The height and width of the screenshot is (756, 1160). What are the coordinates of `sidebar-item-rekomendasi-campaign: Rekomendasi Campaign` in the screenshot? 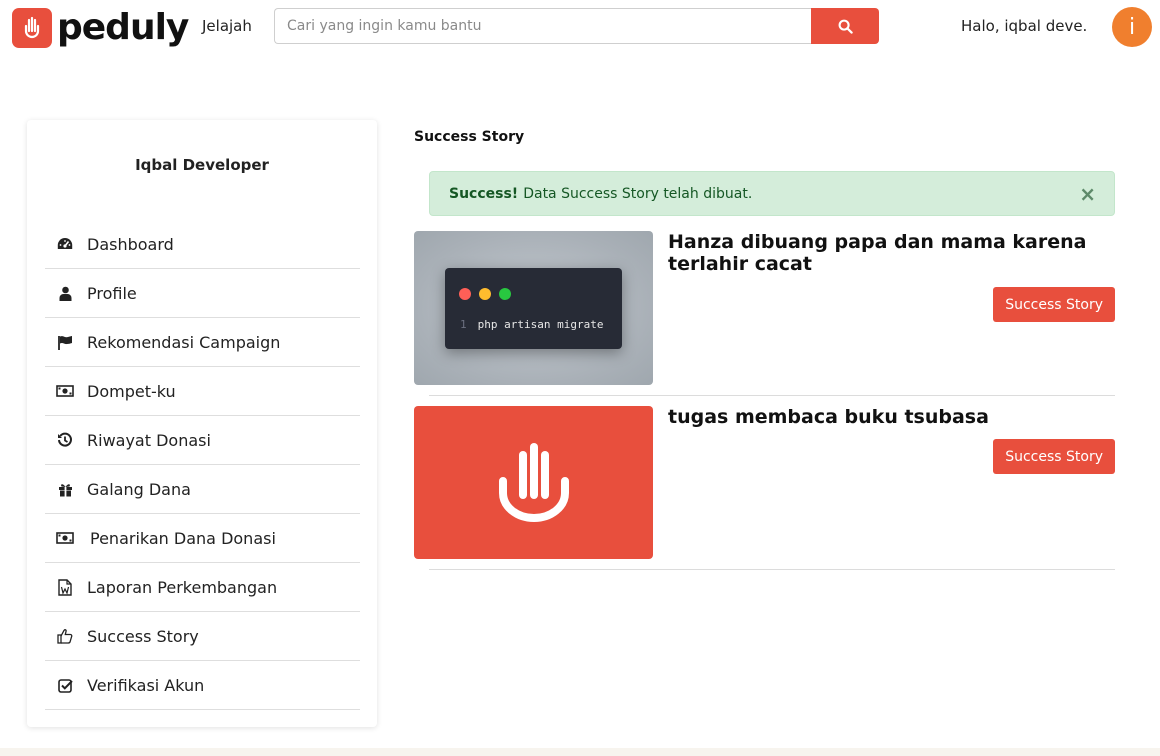 It's located at (202, 342).